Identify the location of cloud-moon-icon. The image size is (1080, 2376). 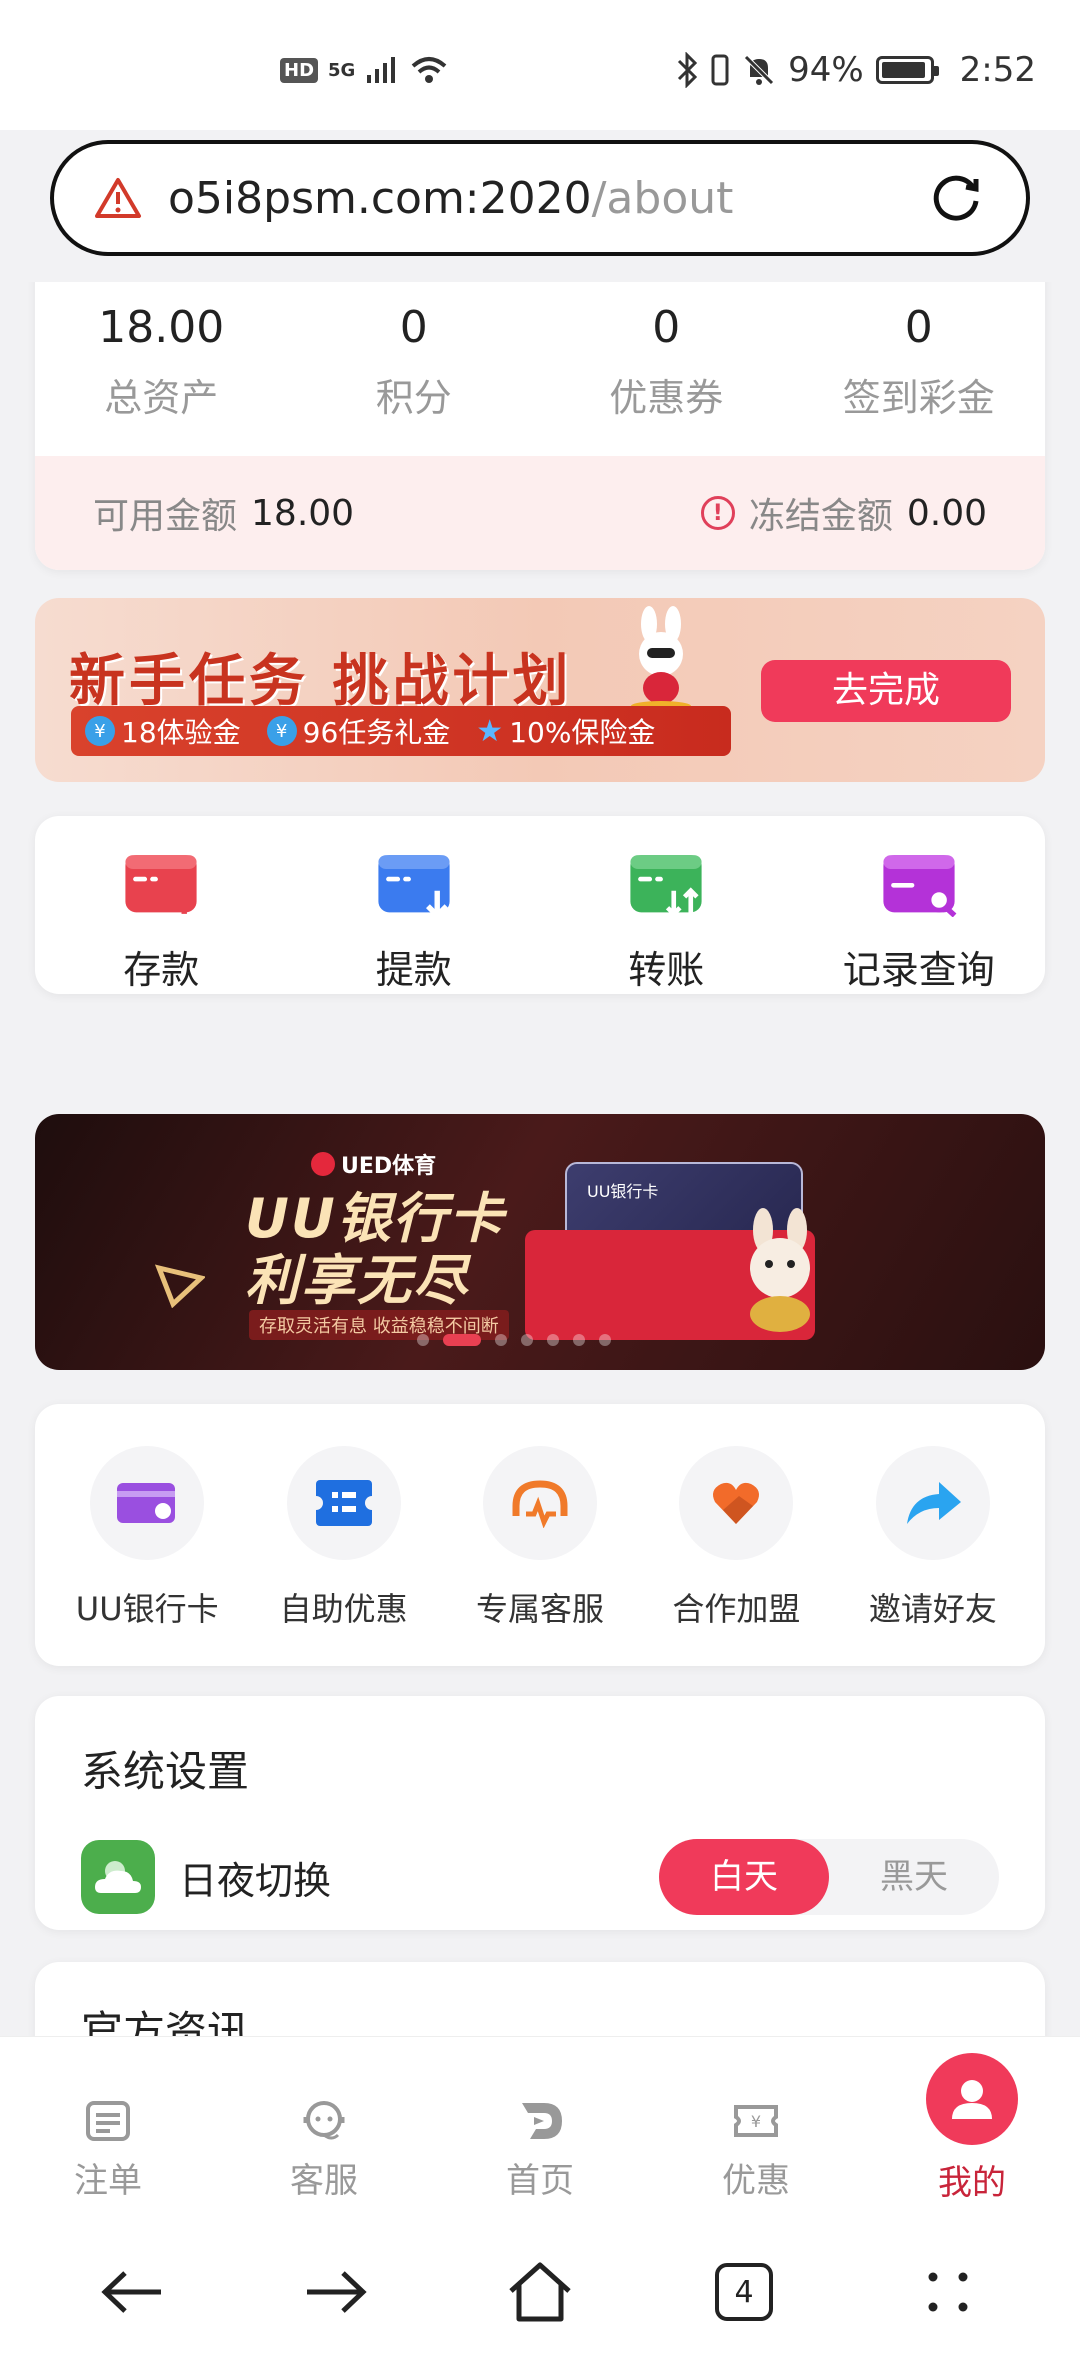
(118, 1877).